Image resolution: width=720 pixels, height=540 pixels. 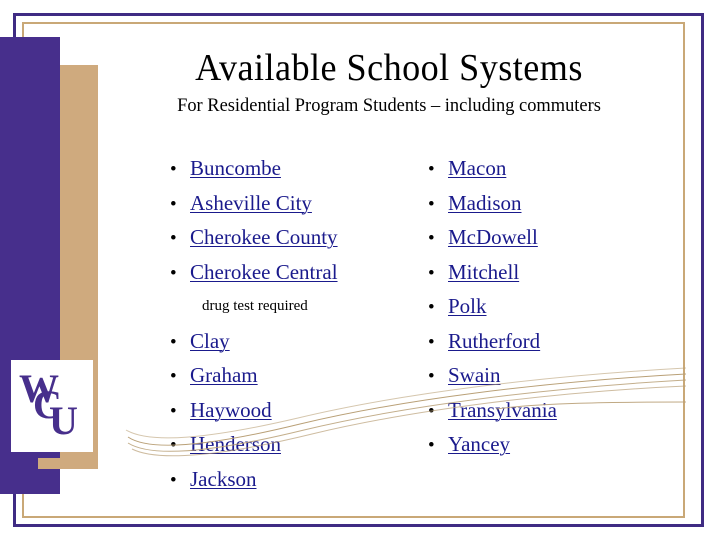 I want to click on list-item: • McDowell, so click(x=549, y=242).